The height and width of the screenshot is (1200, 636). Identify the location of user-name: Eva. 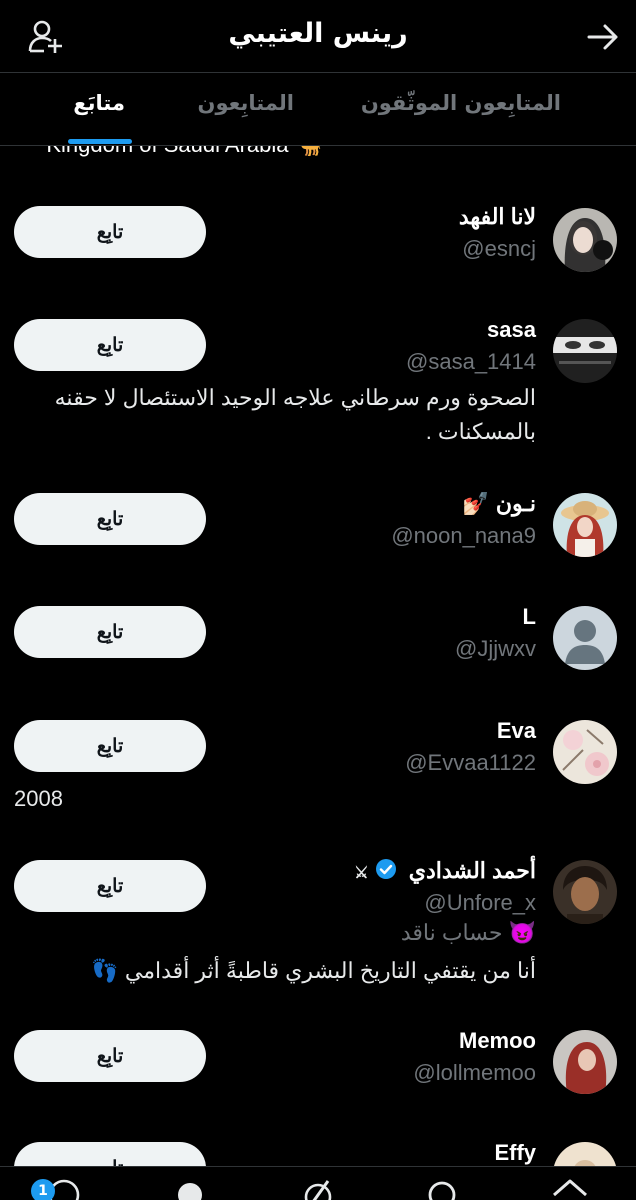
(516, 731).